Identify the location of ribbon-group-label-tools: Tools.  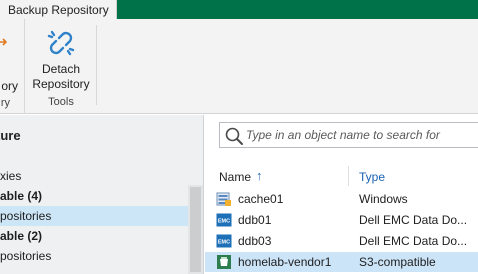
(61, 102).